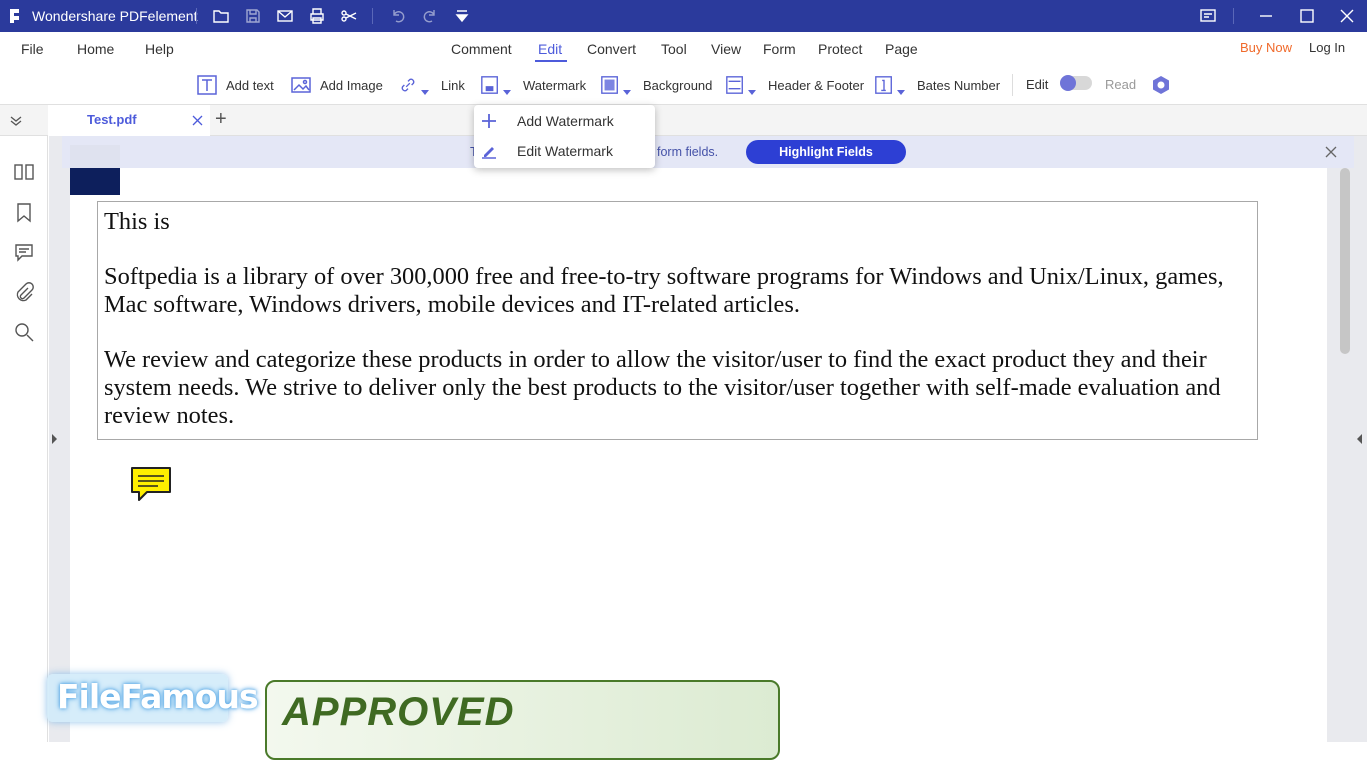 The width and height of the screenshot is (1367, 760). Describe the element at coordinates (95, 156) in the screenshot. I see `page-header-block-top` at that location.